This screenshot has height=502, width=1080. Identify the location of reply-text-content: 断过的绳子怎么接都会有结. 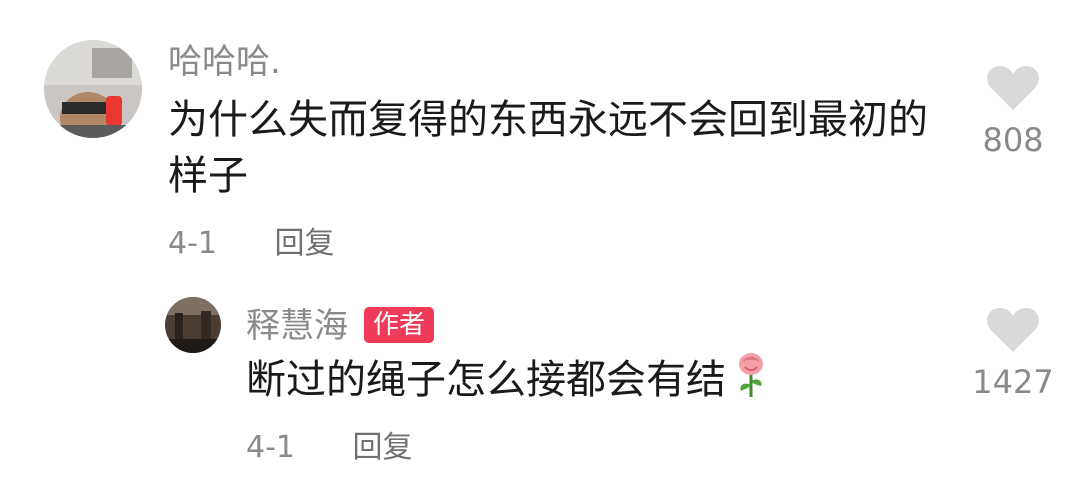
(486, 380).